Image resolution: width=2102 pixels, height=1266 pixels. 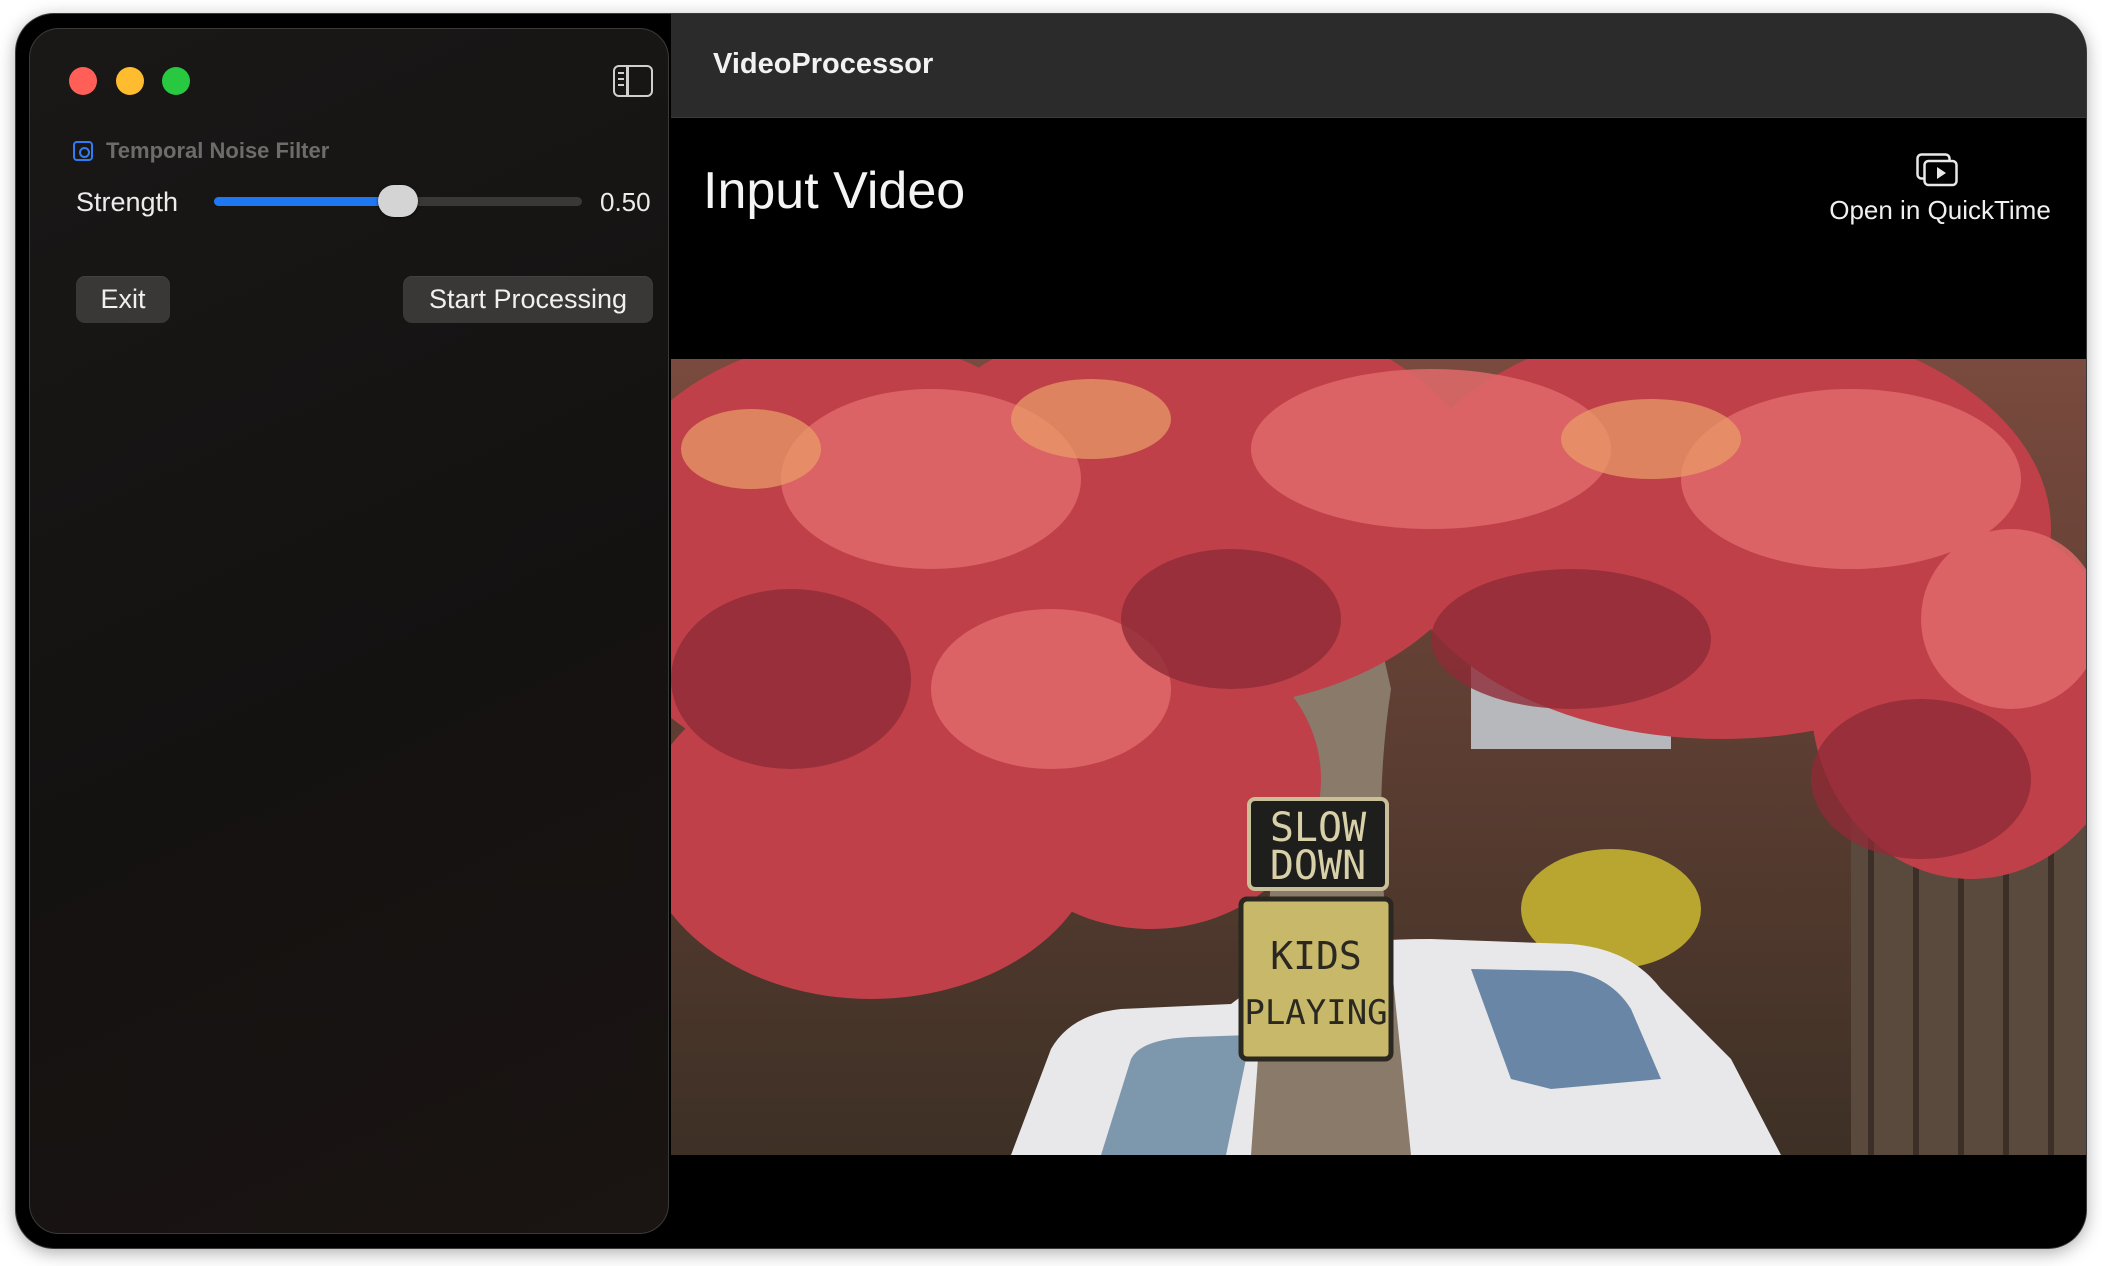 What do you see at coordinates (823, 64) in the screenshot?
I see `app-title: VideoProcessor` at bounding box center [823, 64].